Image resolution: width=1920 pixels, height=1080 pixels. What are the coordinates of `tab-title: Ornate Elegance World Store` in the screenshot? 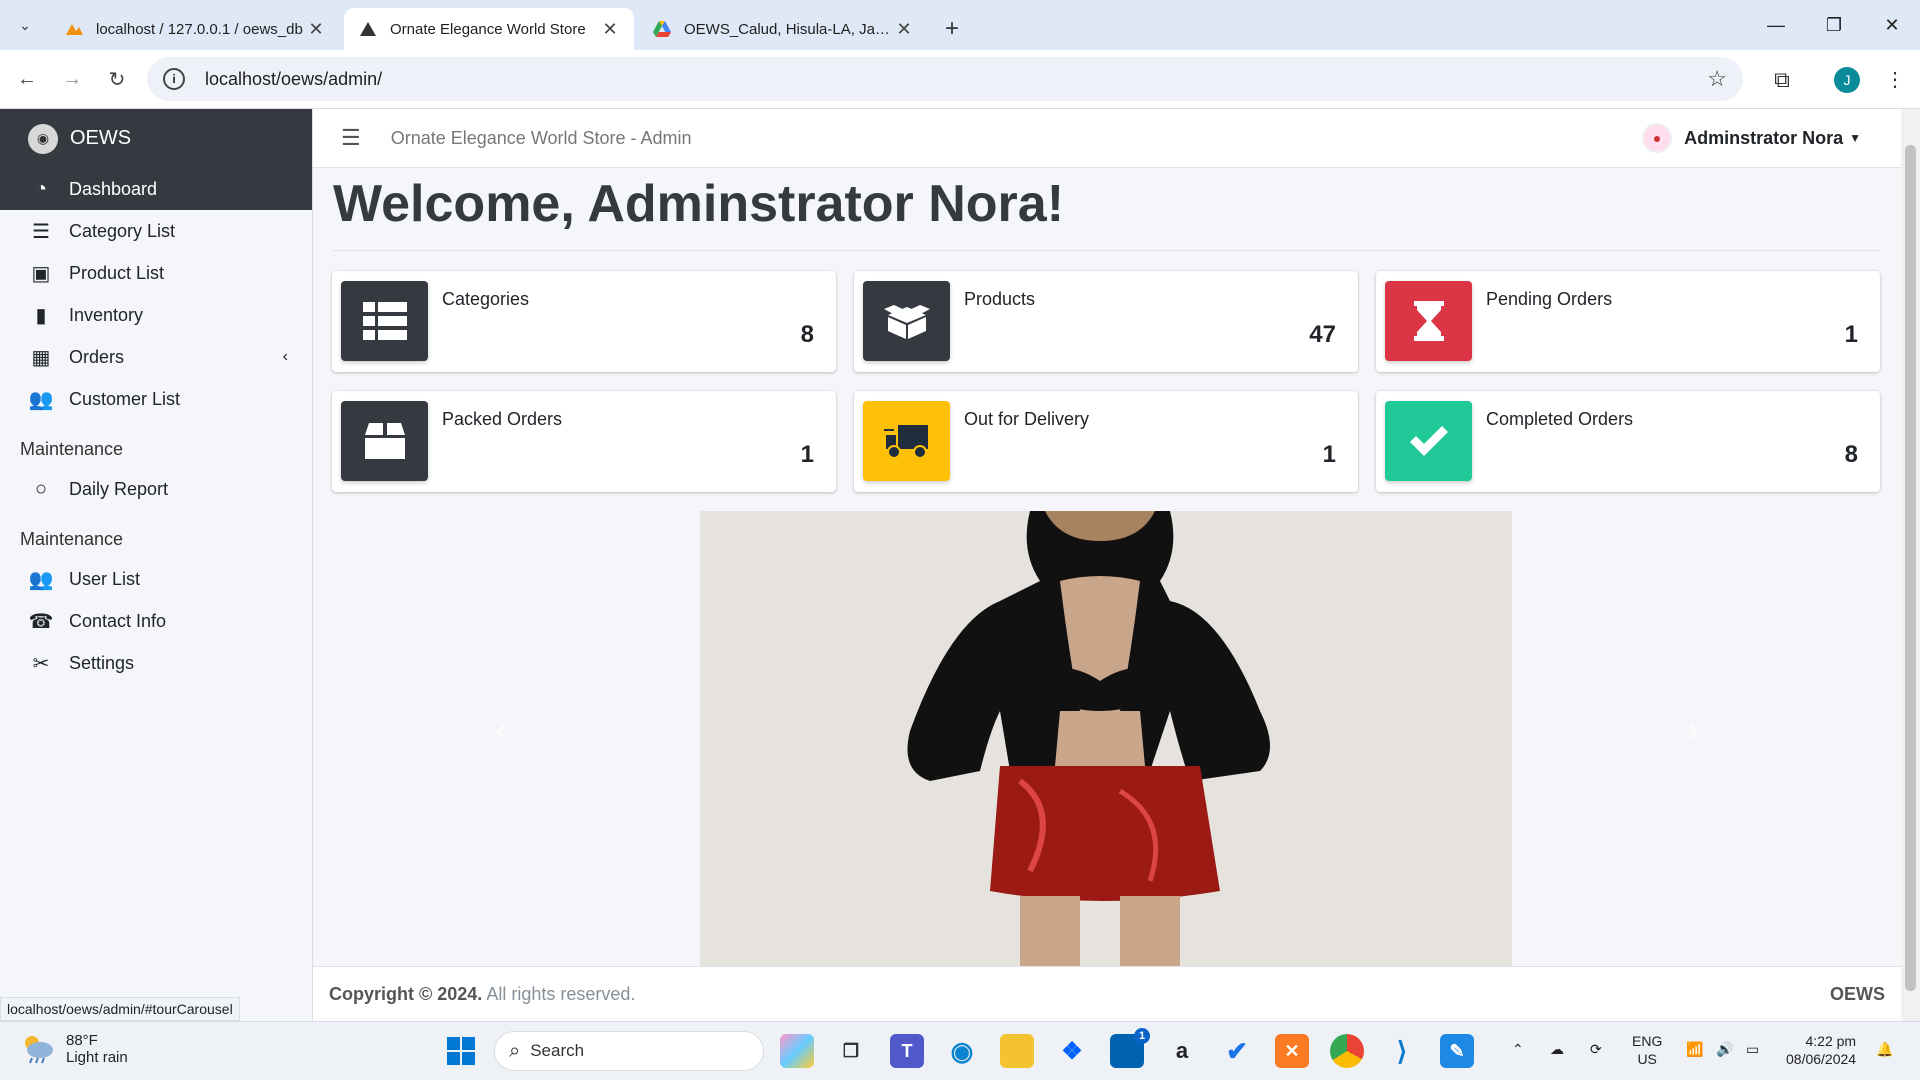 It's located at (488, 29).